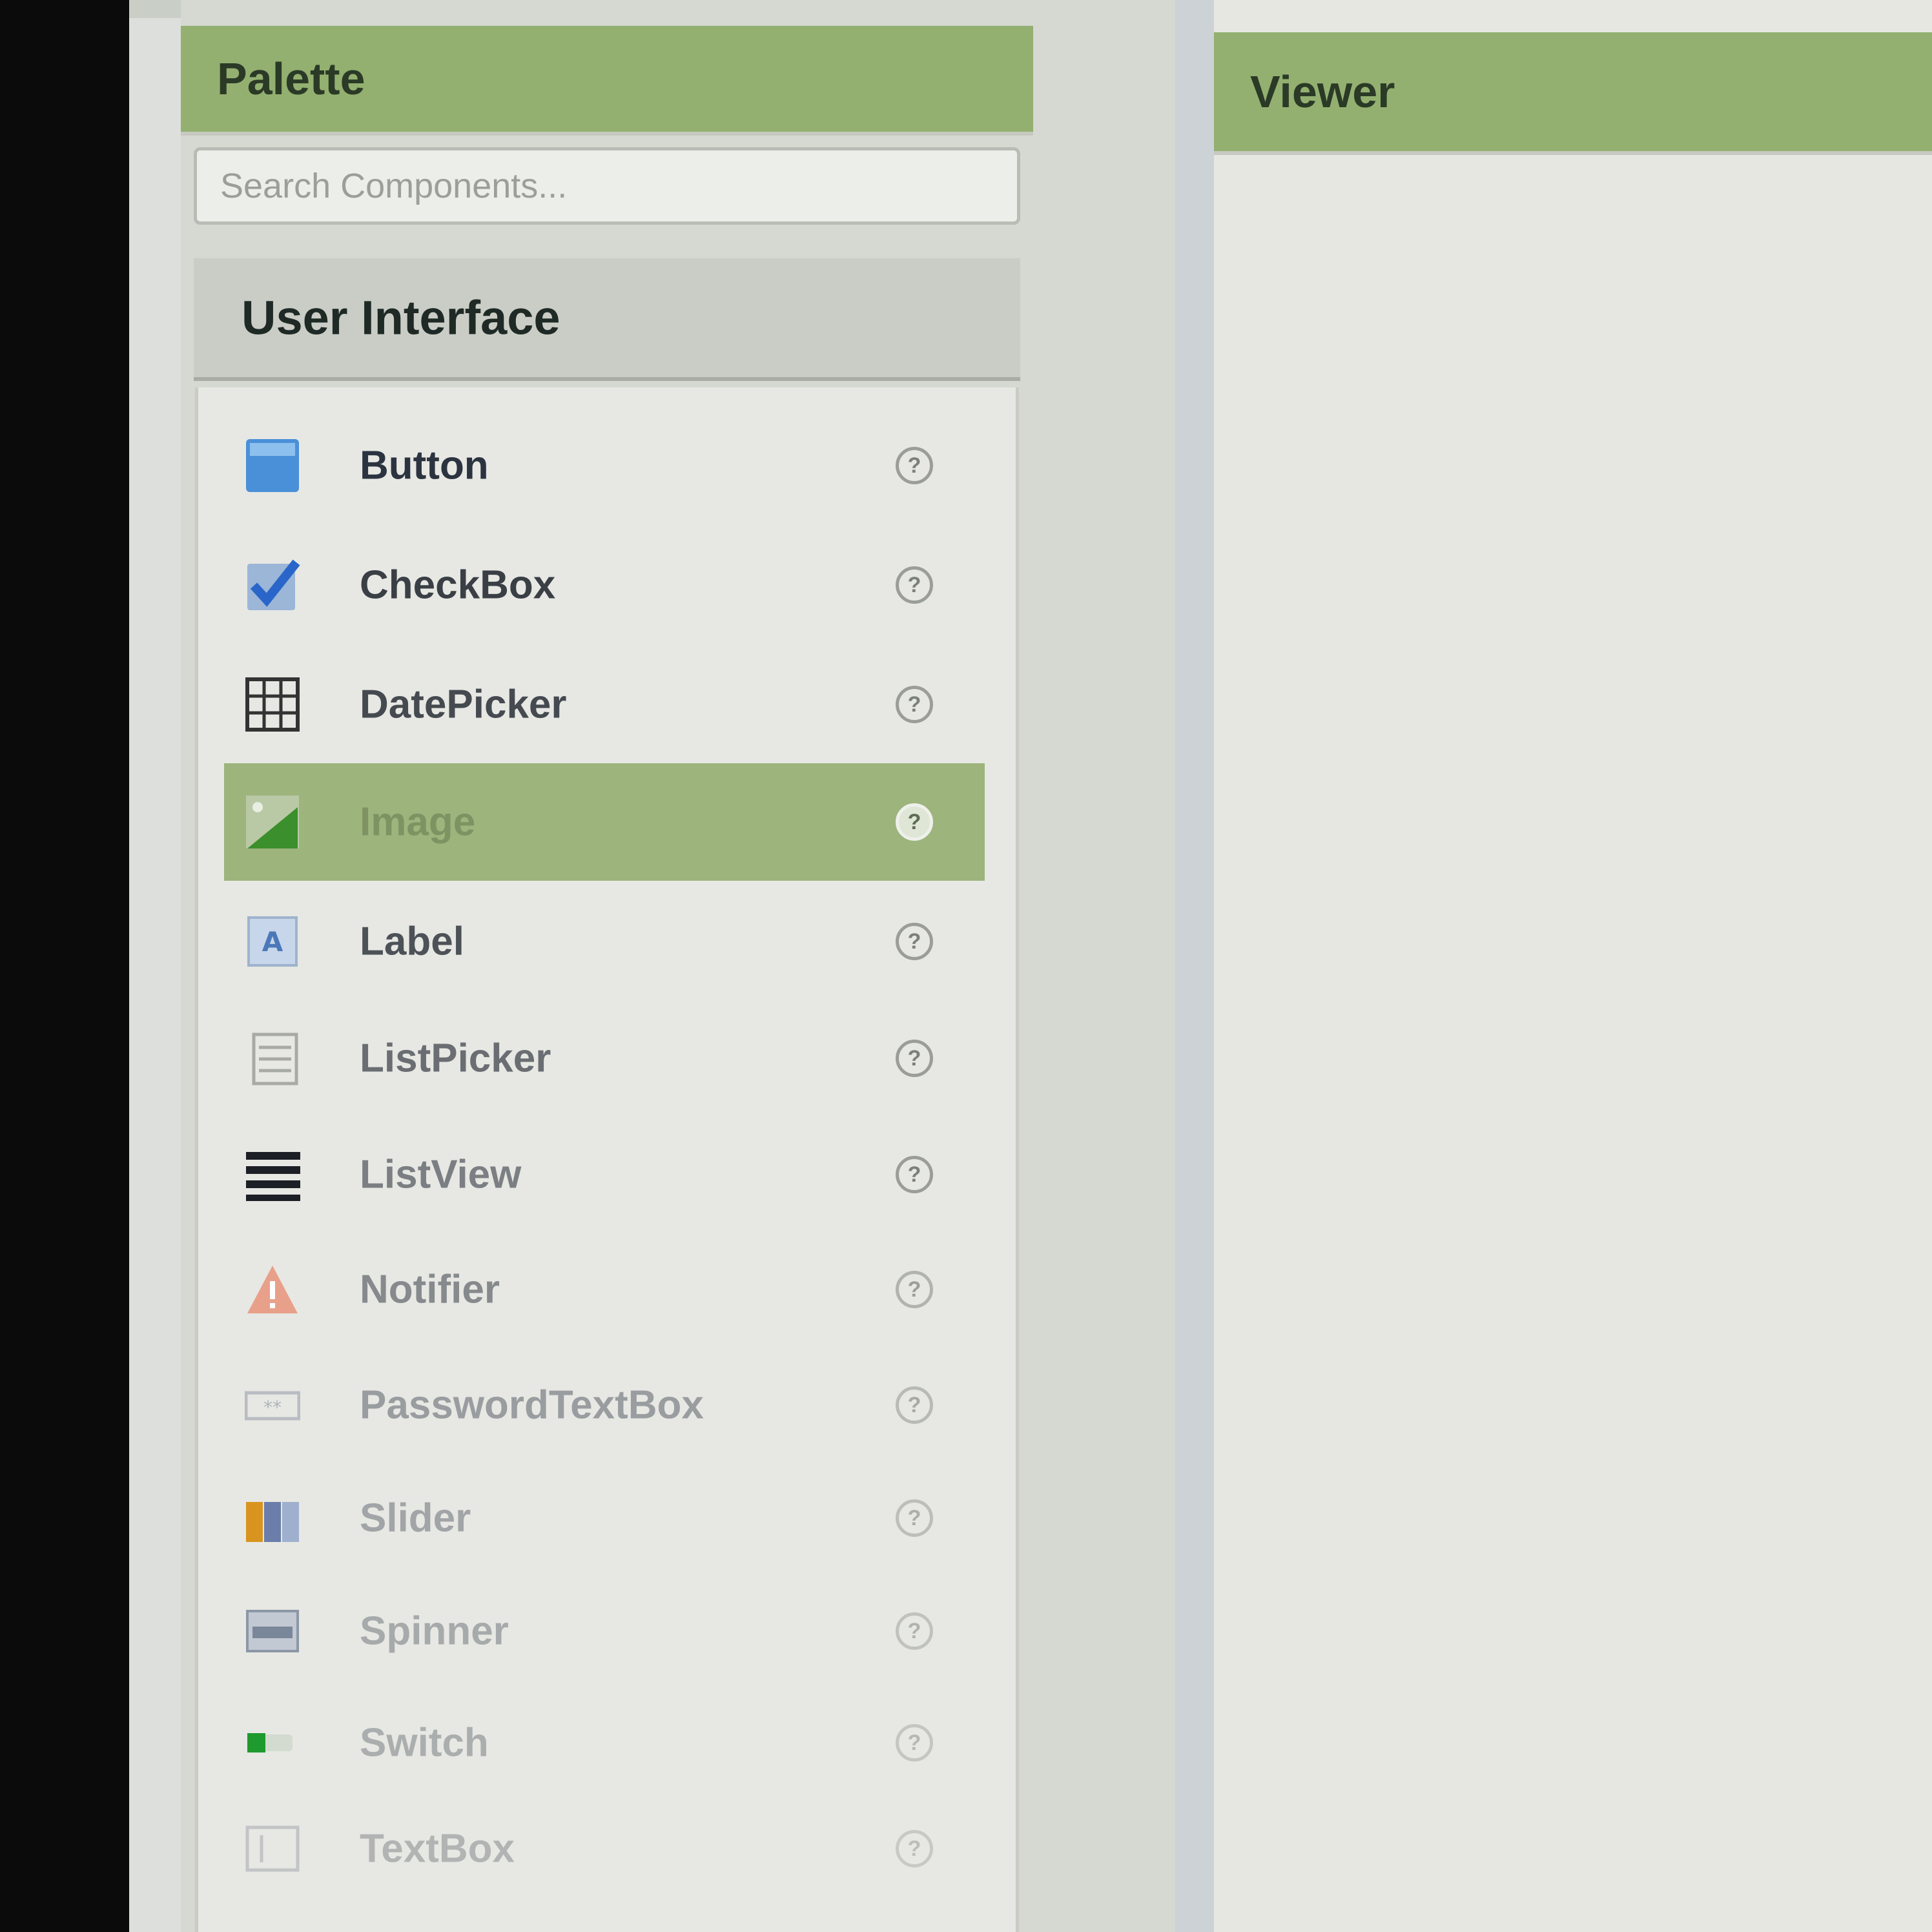 The height and width of the screenshot is (1932, 1932). I want to click on textbox-icon, so click(272, 1849).